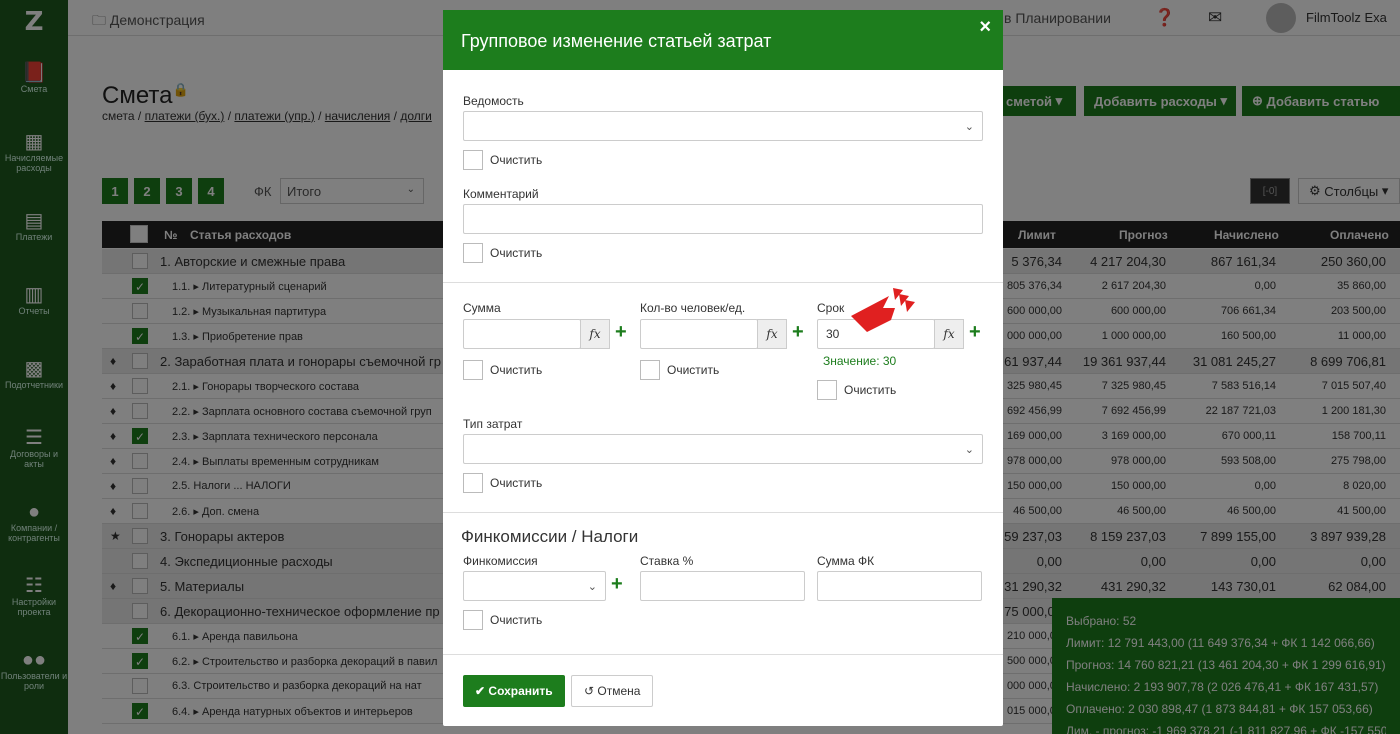  What do you see at coordinates (473, 620) in the screenshot?
I see `fin-clear-checkbox` at bounding box center [473, 620].